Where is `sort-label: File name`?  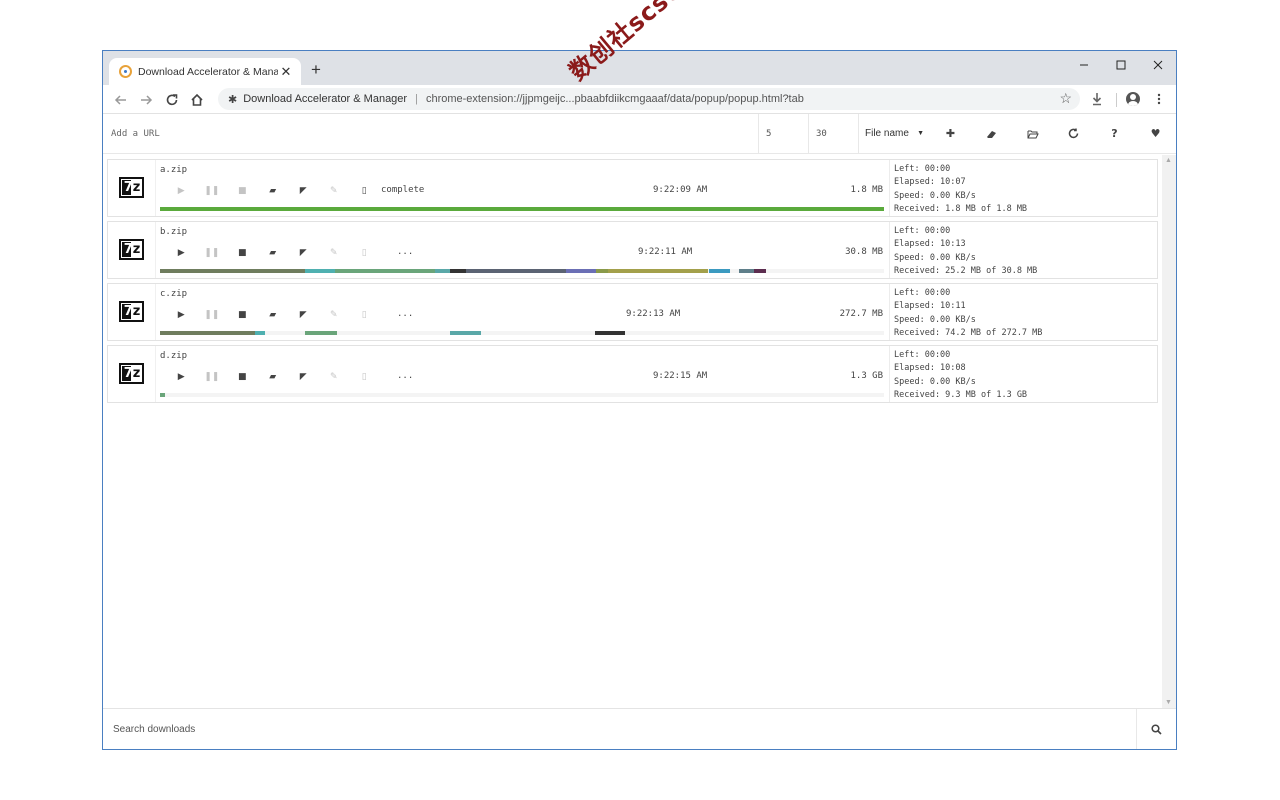 sort-label: File name is located at coordinates (887, 133).